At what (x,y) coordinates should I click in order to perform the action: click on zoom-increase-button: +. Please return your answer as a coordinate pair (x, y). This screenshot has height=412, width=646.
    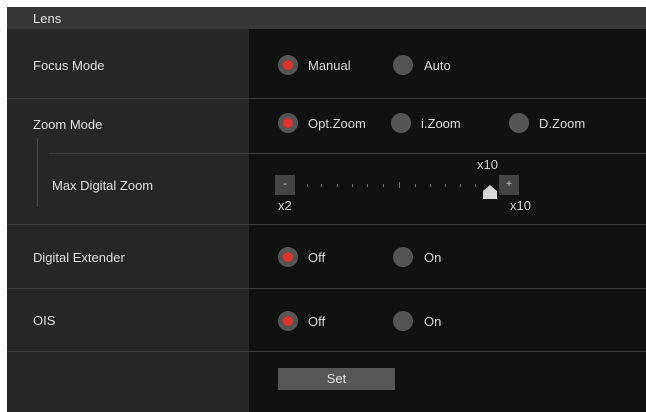
    Looking at the image, I should click on (509, 185).